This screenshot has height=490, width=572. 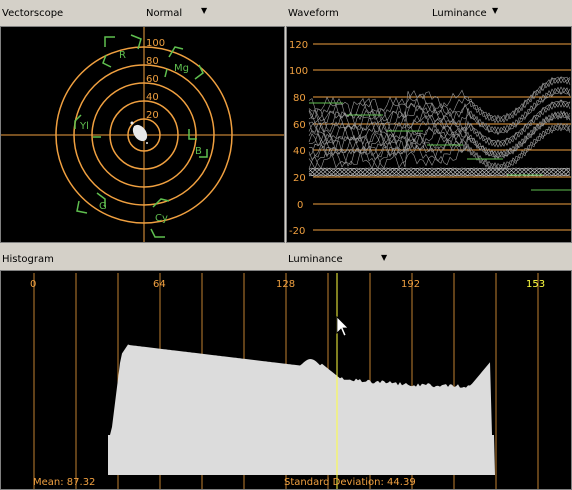 I want to click on wave-scale-60: 60, so click(x=299, y=125).